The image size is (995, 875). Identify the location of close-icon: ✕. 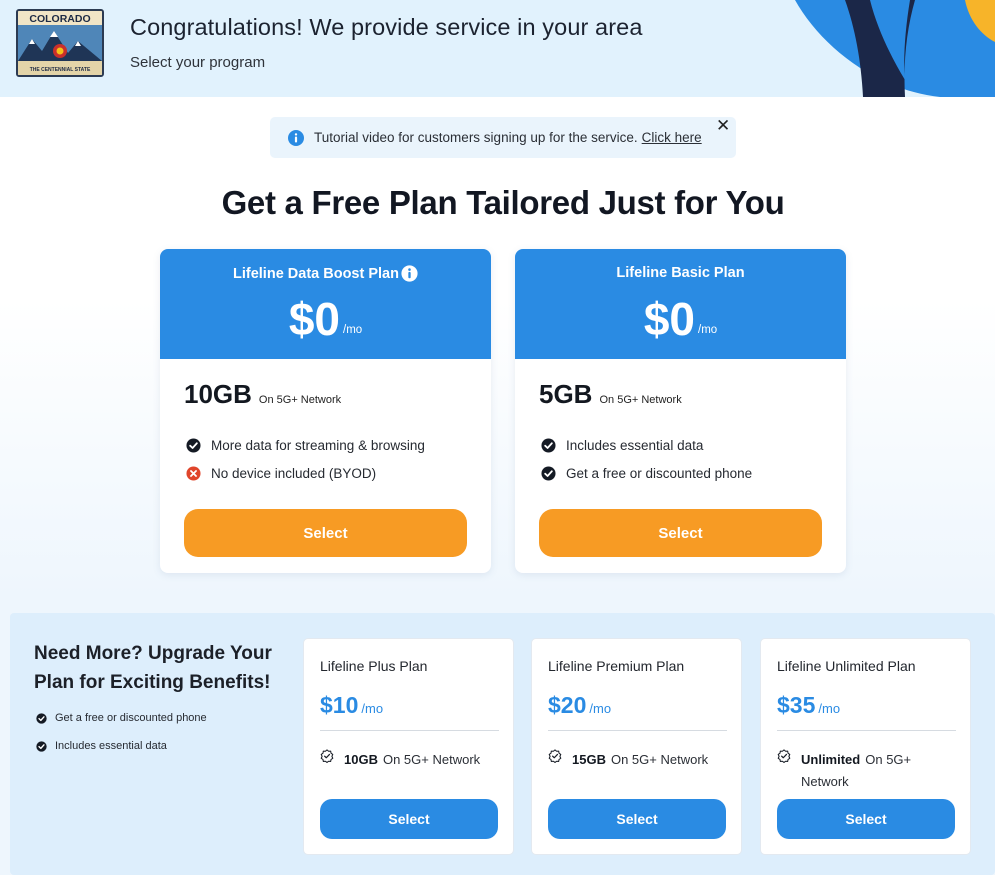
(723, 125).